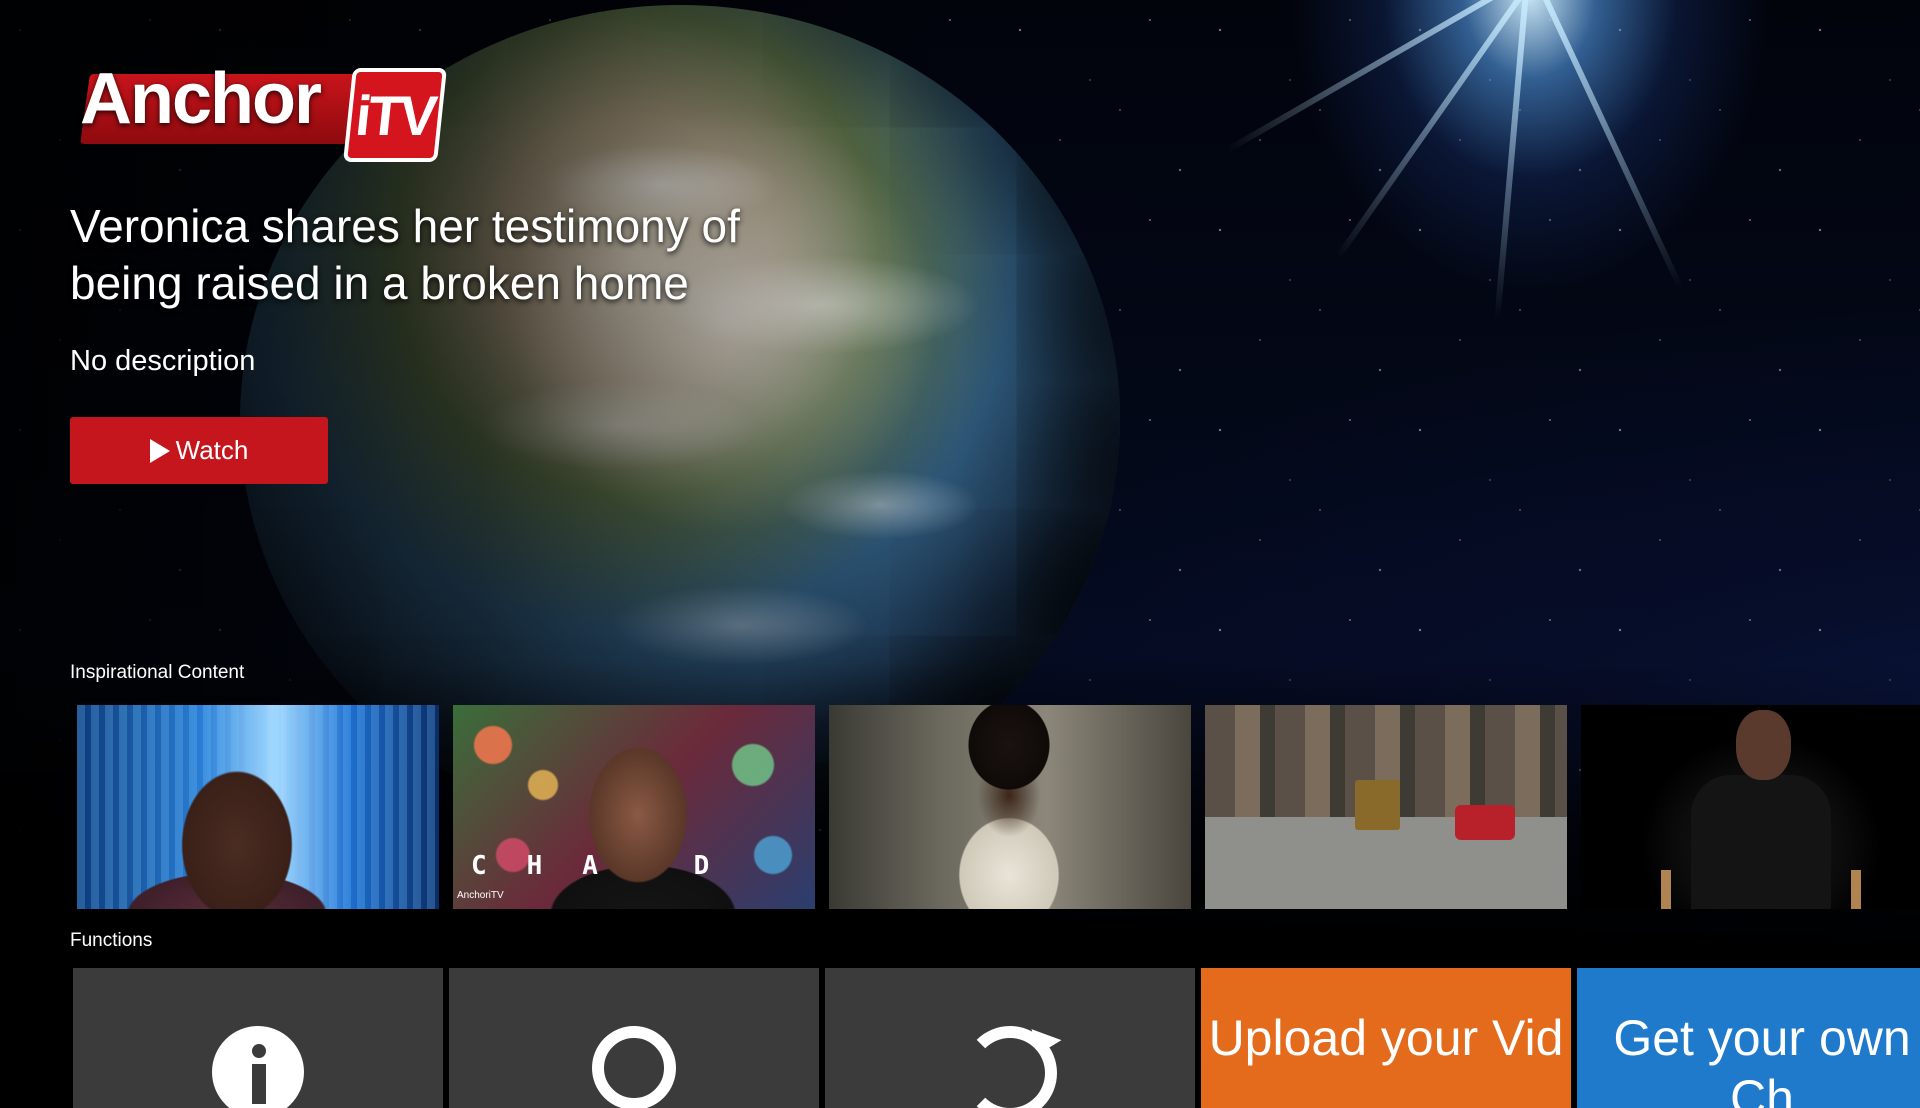 The width and height of the screenshot is (1920, 1108). I want to click on row-title-inspirational: Inspirational Content, so click(157, 672).